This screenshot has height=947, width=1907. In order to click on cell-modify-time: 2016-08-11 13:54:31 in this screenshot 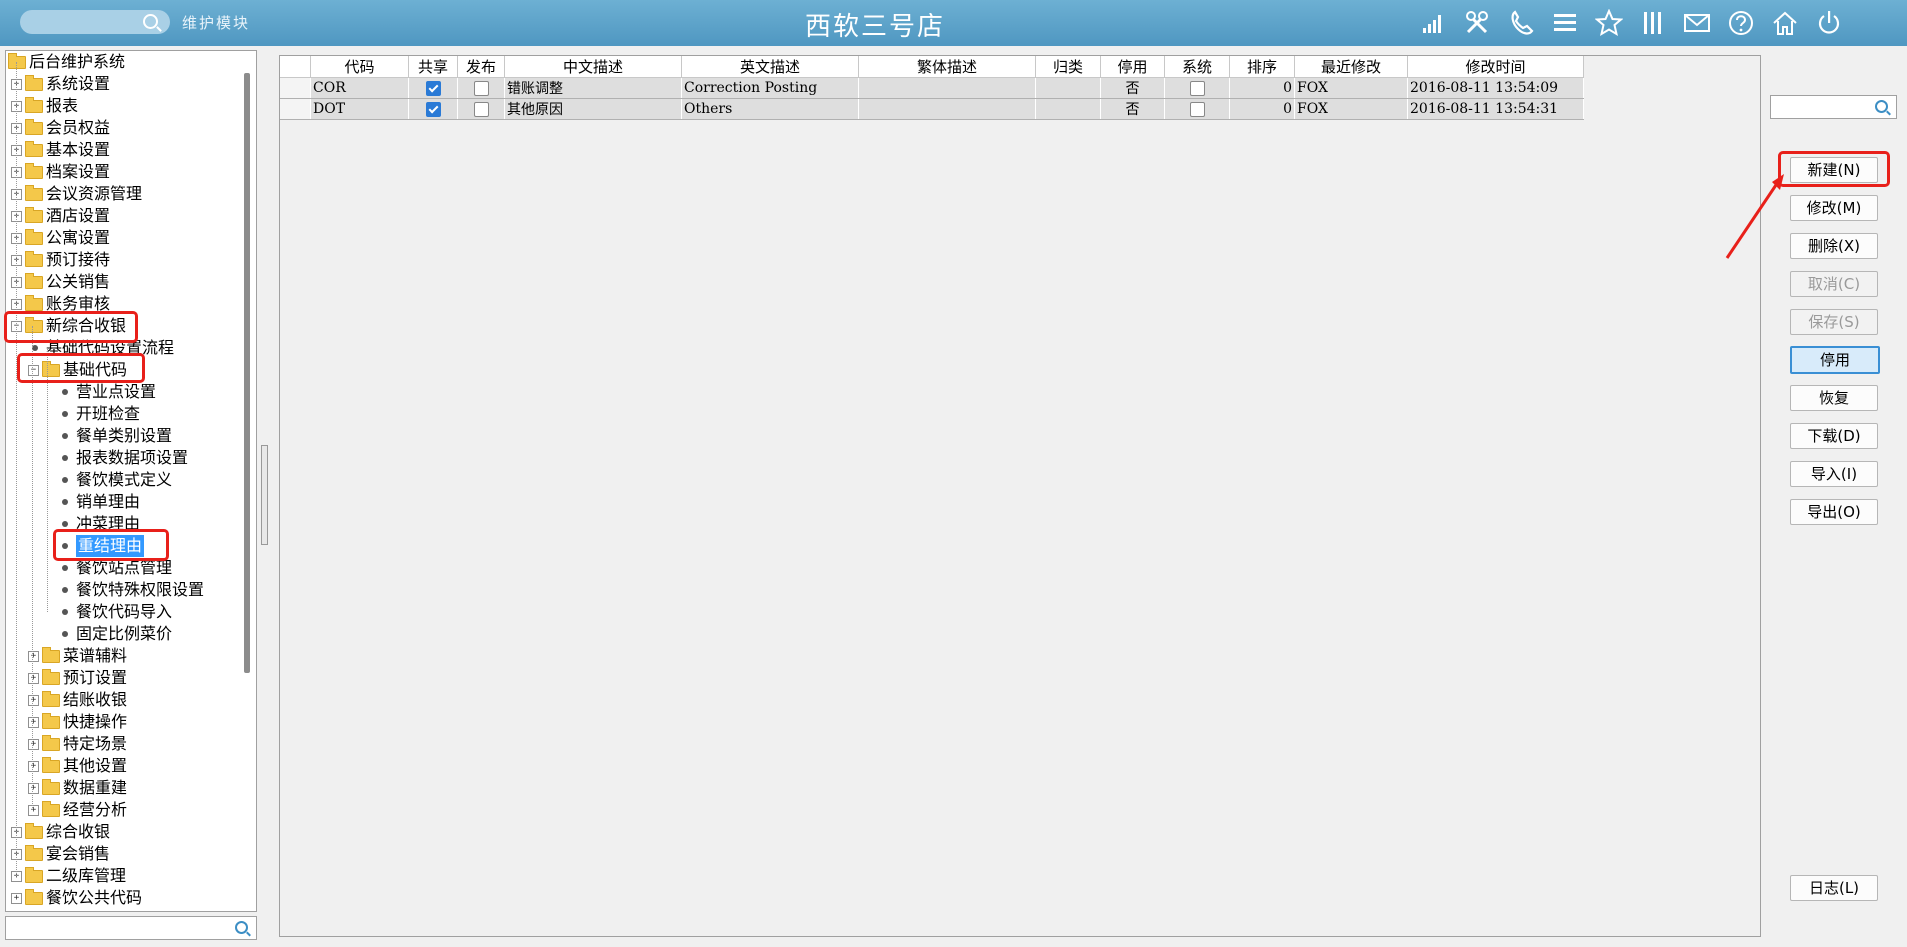, I will do `click(1495, 109)`.